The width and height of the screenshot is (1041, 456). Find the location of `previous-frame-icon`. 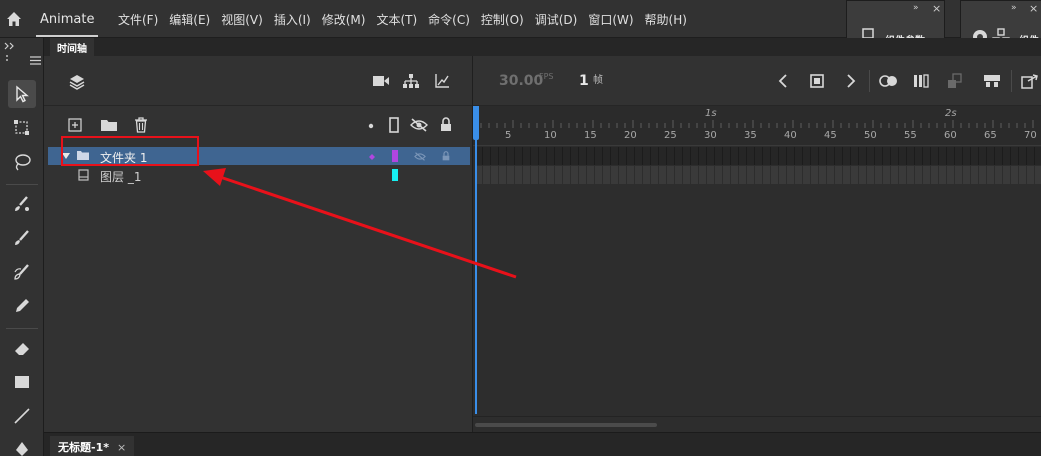

previous-frame-icon is located at coordinates (783, 81).